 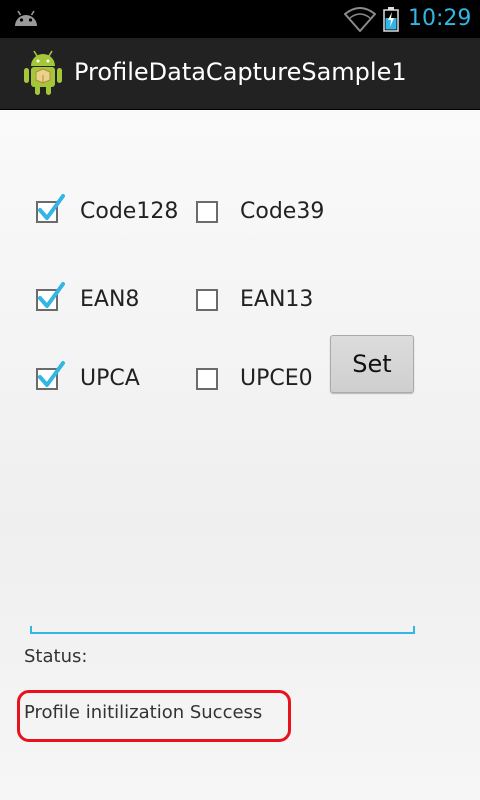 What do you see at coordinates (391, 19) in the screenshot?
I see `battery-charging-icon` at bounding box center [391, 19].